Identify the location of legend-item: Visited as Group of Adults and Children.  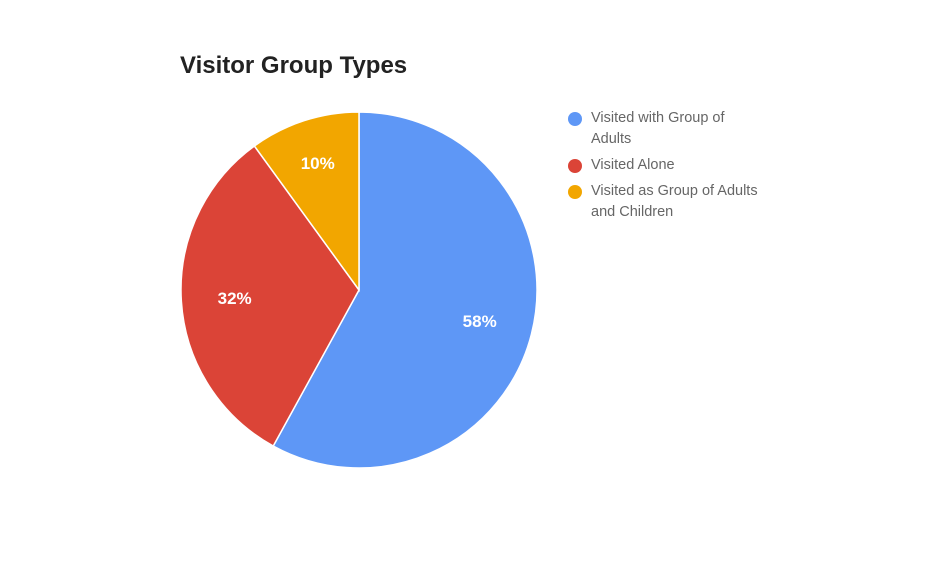
(668, 203).